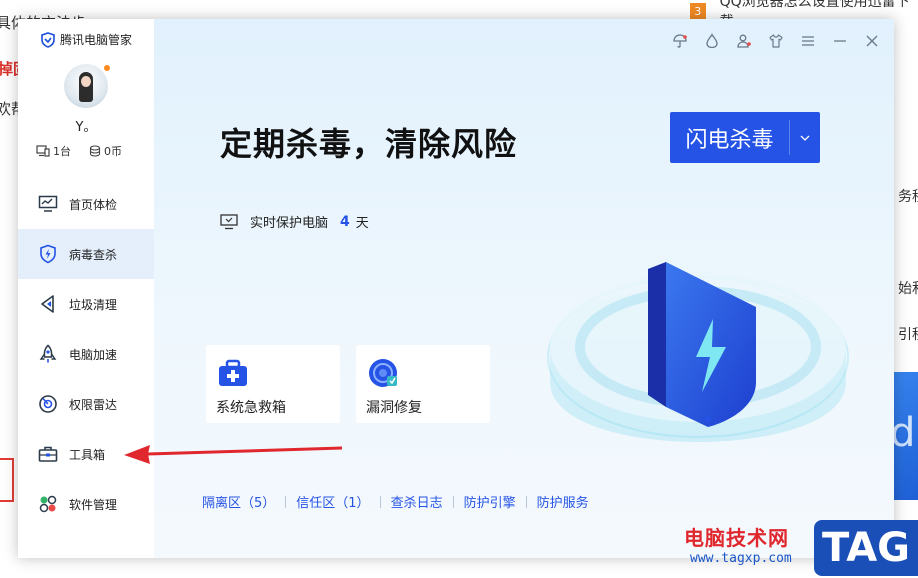 The image size is (918, 578). Describe the element at coordinates (866, 548) in the screenshot. I see `tag-logo: TAG` at that location.